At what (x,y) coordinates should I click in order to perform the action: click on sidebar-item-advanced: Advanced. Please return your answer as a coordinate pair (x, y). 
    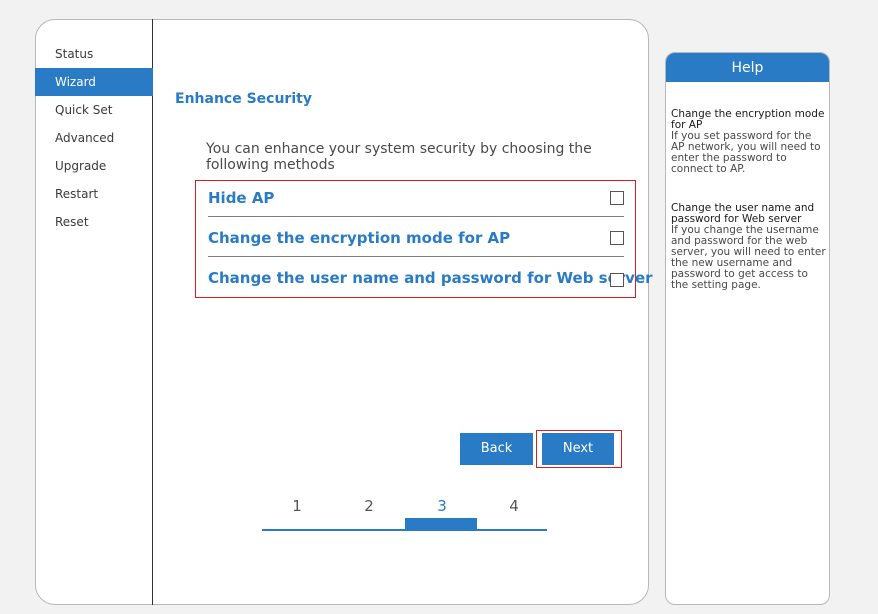
    Looking at the image, I should click on (94, 138).